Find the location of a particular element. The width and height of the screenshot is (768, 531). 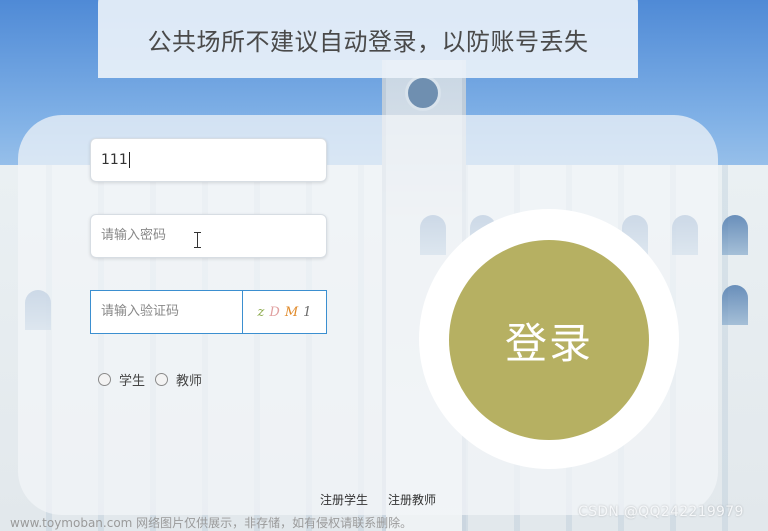

radio-student is located at coordinates (104, 379).